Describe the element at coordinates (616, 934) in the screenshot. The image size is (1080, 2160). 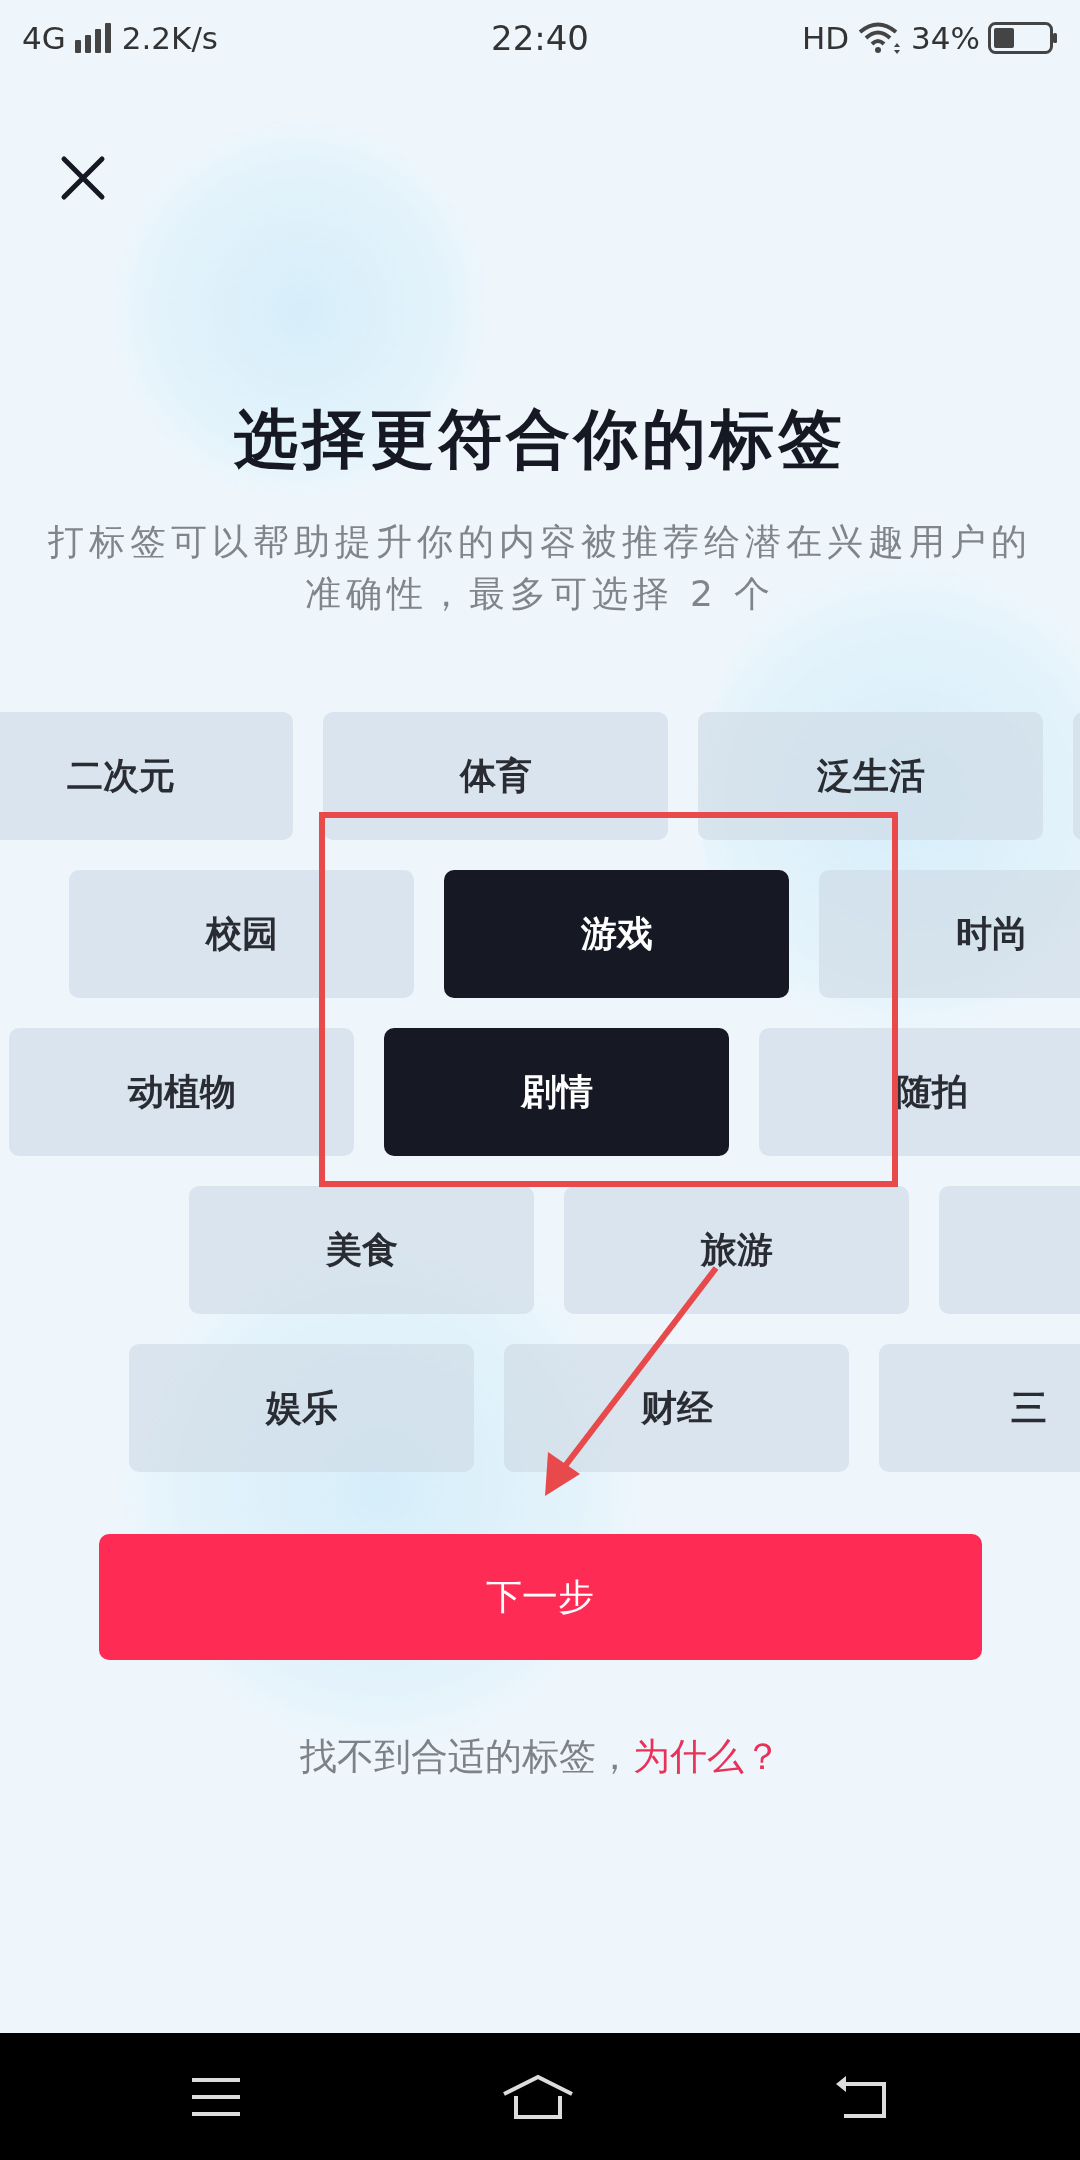
I see `tag-chip: 游戏` at that location.